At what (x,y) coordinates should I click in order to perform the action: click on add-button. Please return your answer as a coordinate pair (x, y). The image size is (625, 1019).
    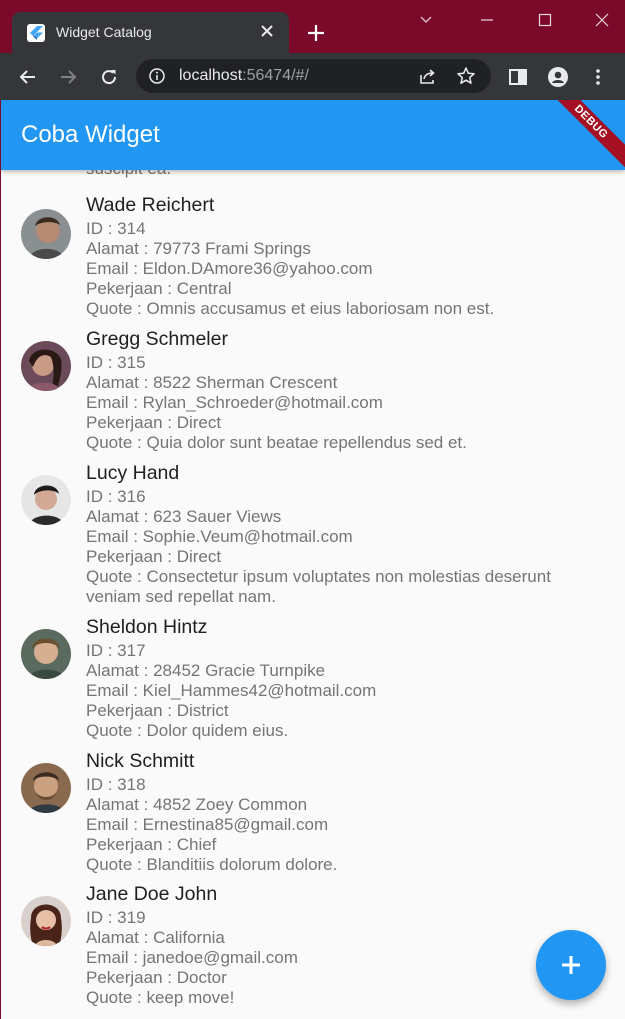
    Looking at the image, I should click on (571, 965).